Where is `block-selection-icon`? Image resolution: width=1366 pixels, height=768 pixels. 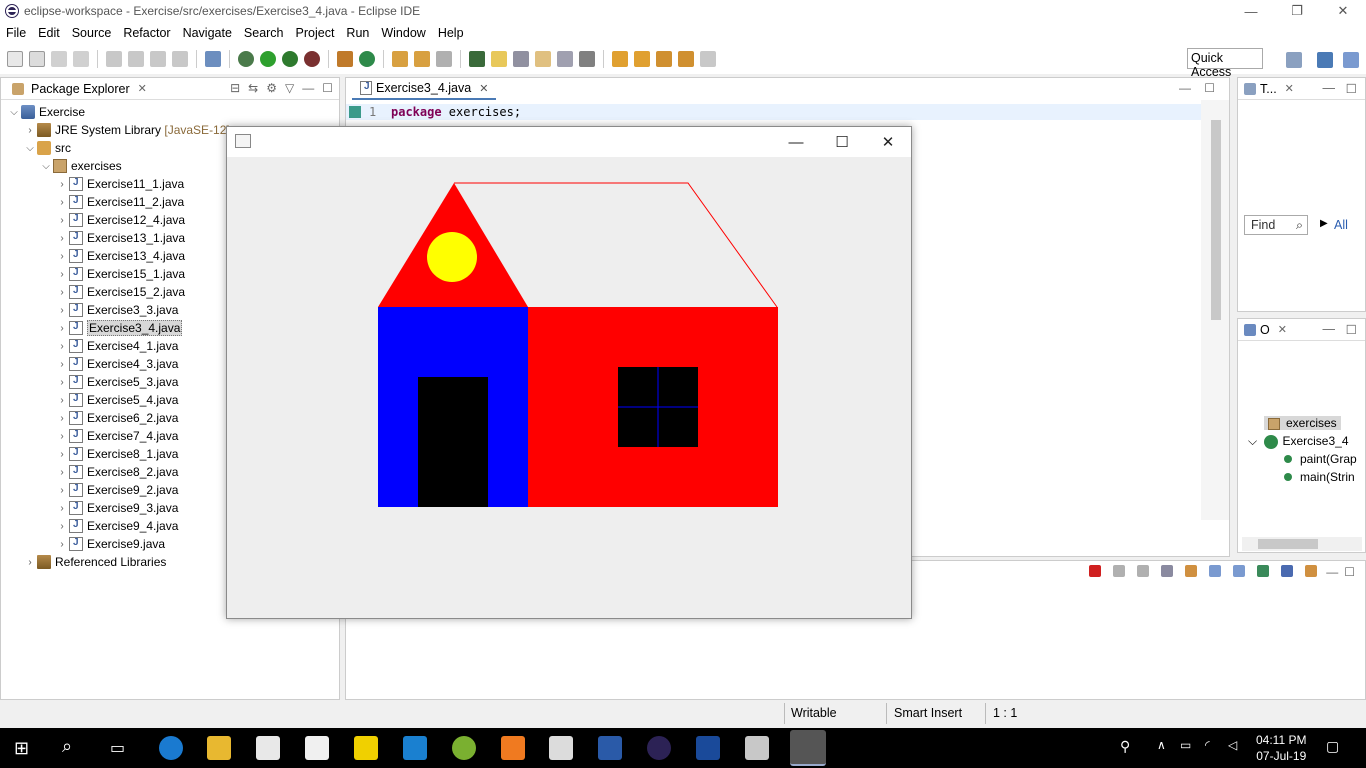
block-selection-icon is located at coordinates (543, 59).